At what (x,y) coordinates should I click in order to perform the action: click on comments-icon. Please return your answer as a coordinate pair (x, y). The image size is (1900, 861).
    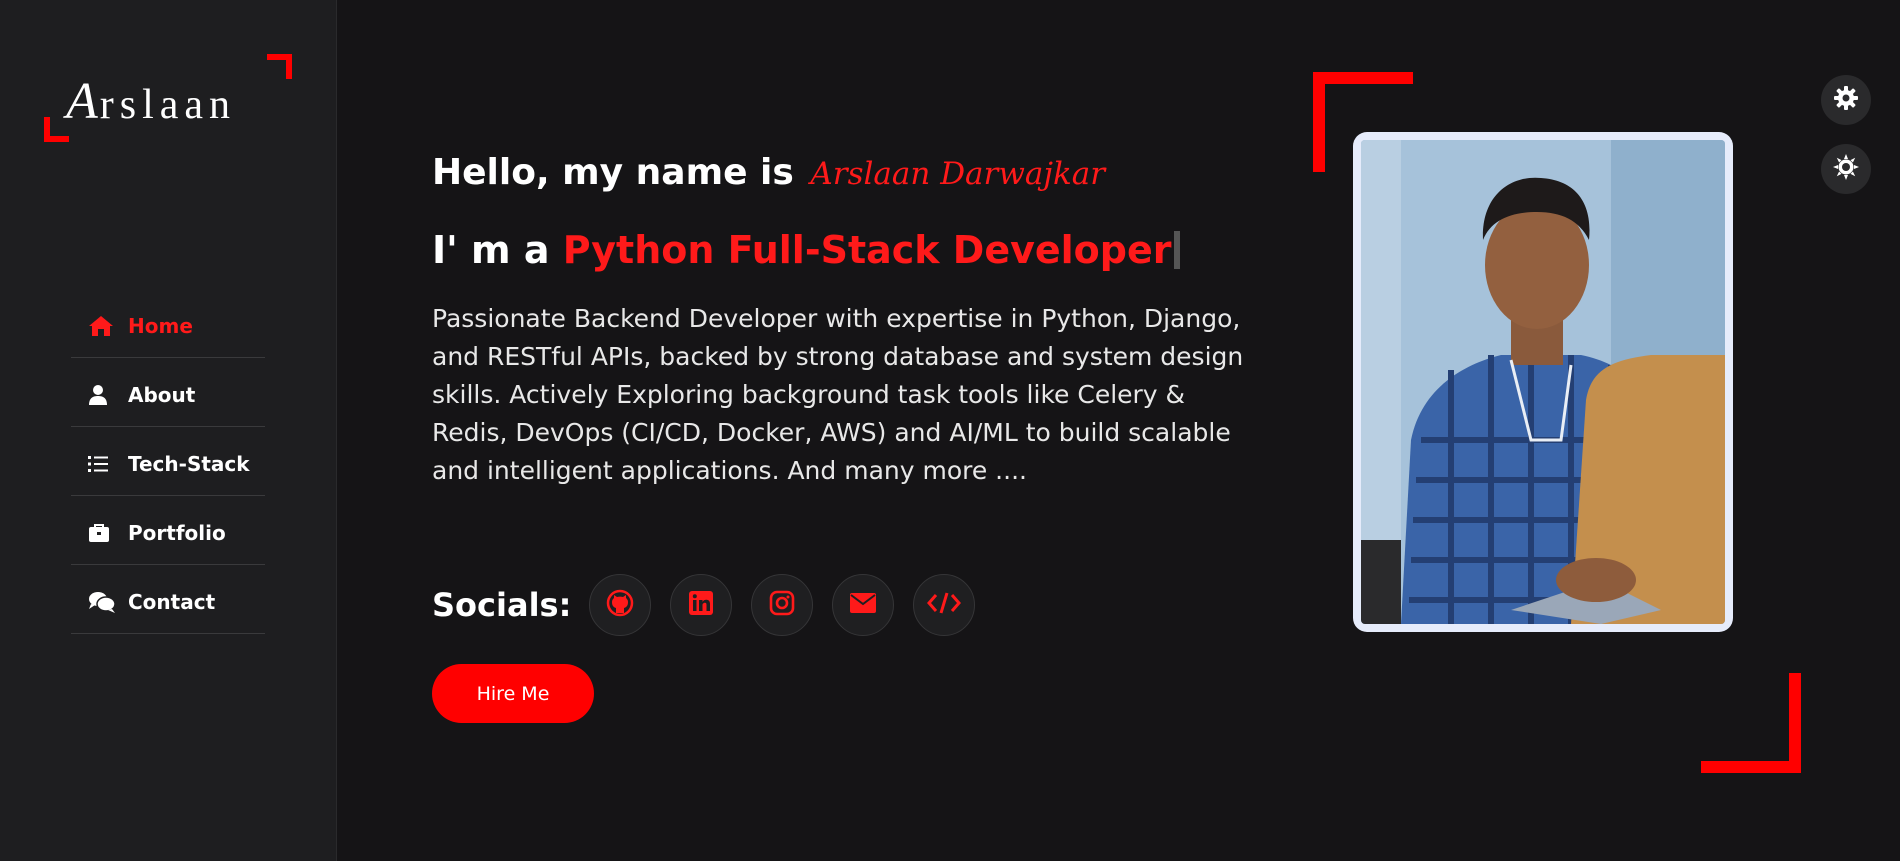
    Looking at the image, I should click on (102, 602).